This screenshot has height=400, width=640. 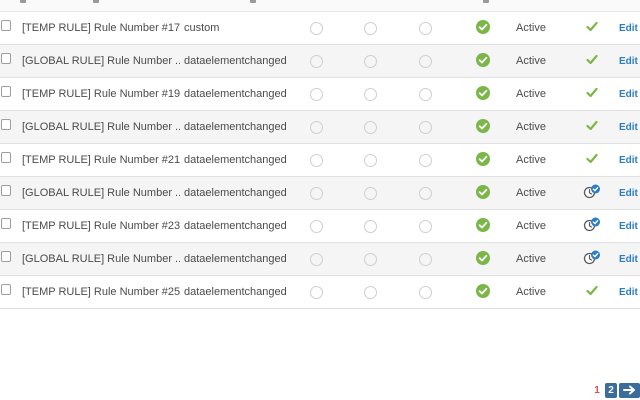 What do you see at coordinates (597, 390) in the screenshot?
I see `page-1-link: 1` at bounding box center [597, 390].